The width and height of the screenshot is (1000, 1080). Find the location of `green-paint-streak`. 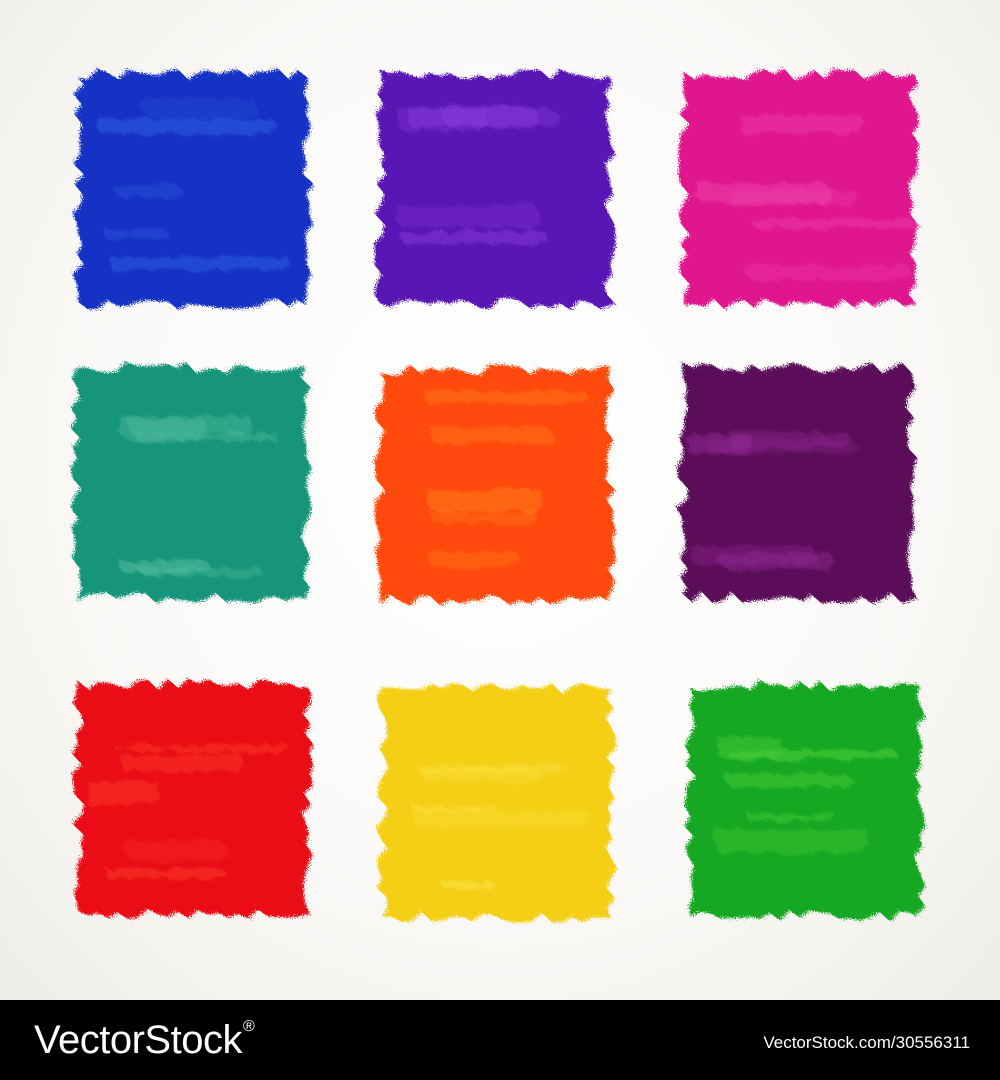

green-paint-streak is located at coordinates (790, 841).